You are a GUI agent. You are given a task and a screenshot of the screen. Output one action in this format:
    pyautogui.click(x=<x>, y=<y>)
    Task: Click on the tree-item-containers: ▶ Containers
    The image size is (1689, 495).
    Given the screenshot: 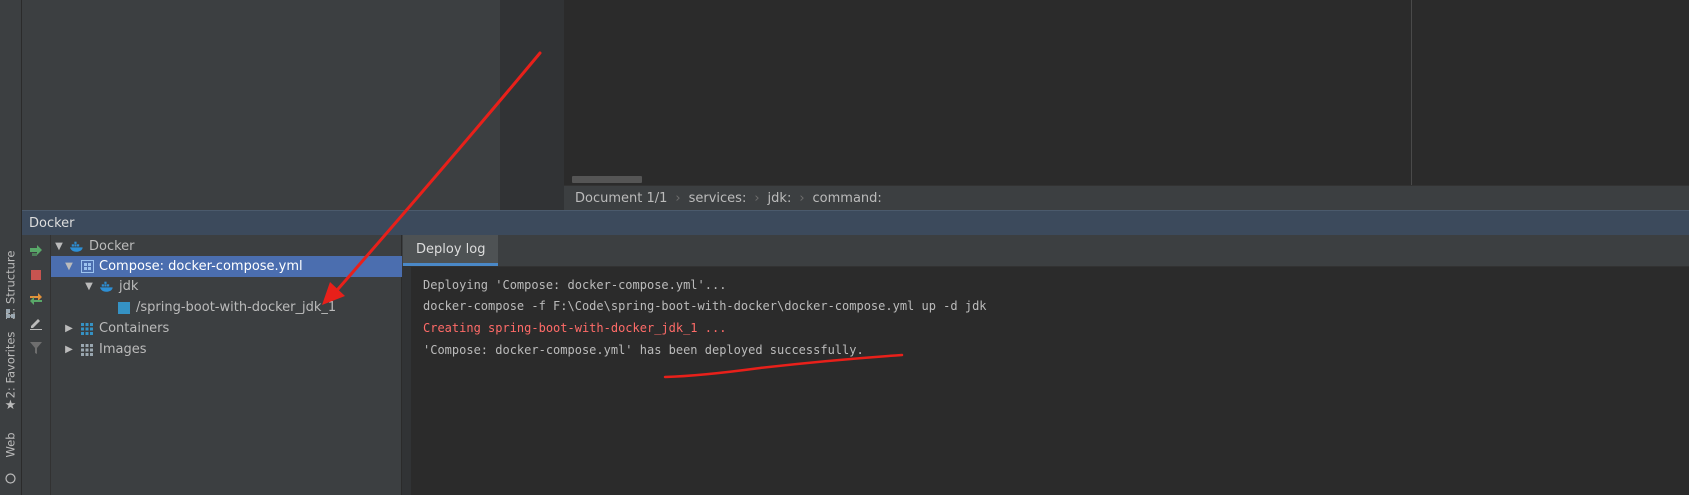 What is the action you would take?
    pyautogui.click(x=230, y=328)
    